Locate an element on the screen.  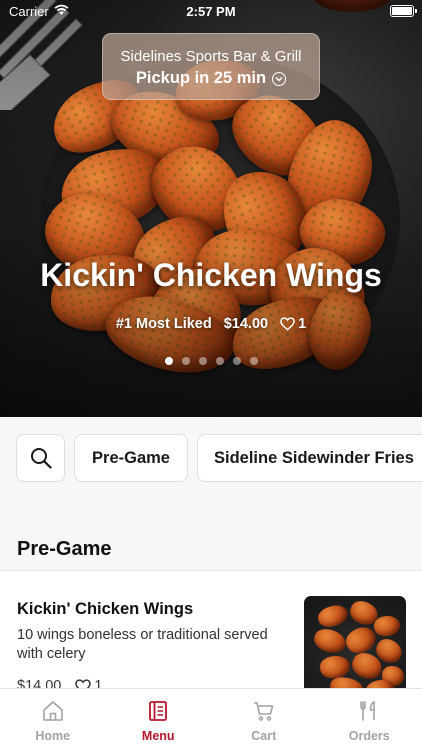
featured-meta: #1 Most Liked $14.00 1 is located at coordinates (211, 324).